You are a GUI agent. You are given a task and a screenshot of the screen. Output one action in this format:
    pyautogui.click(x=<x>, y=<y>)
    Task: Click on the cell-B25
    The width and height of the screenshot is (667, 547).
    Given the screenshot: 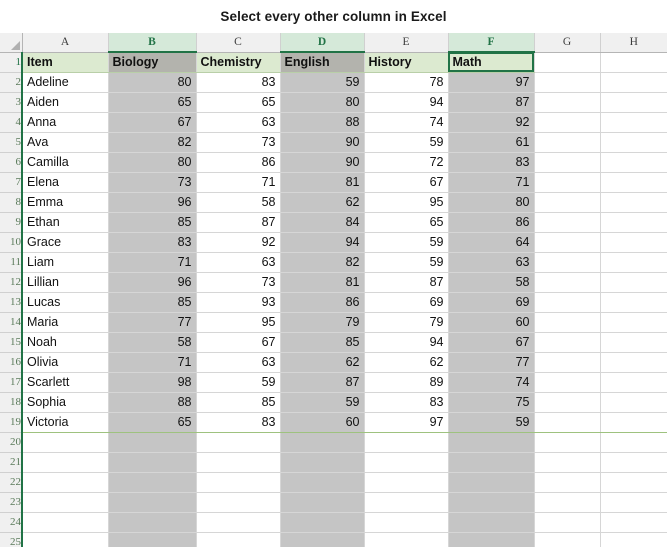 What is the action you would take?
    pyautogui.click(x=152, y=539)
    